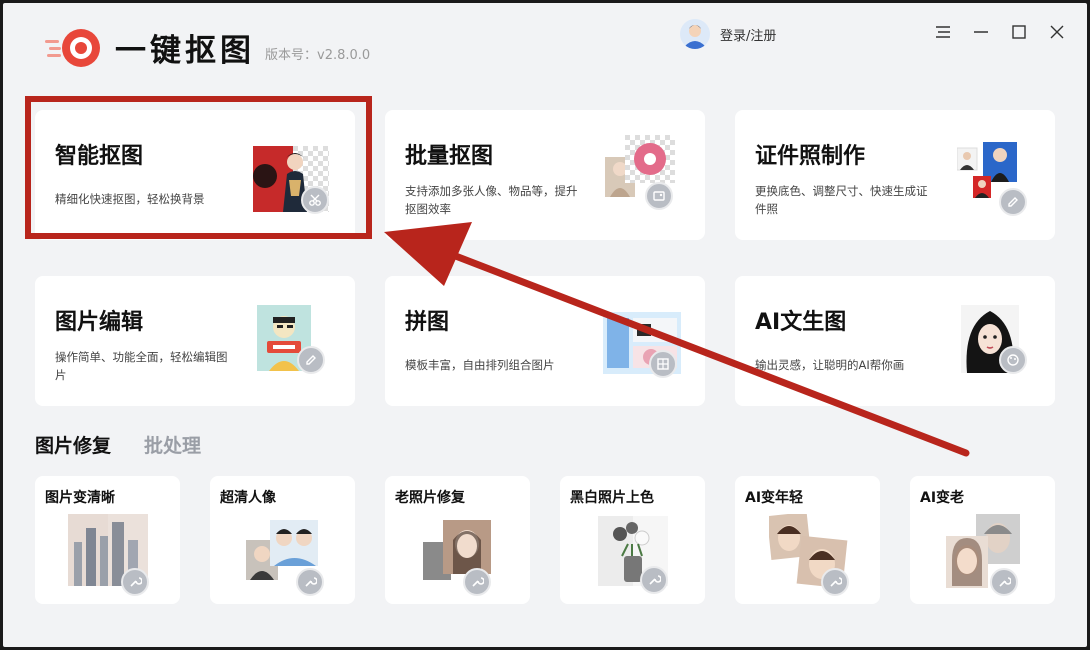 The image size is (1090, 650). Describe the element at coordinates (172, 444) in the screenshot. I see `tab-batch-processing: 批处理` at that location.